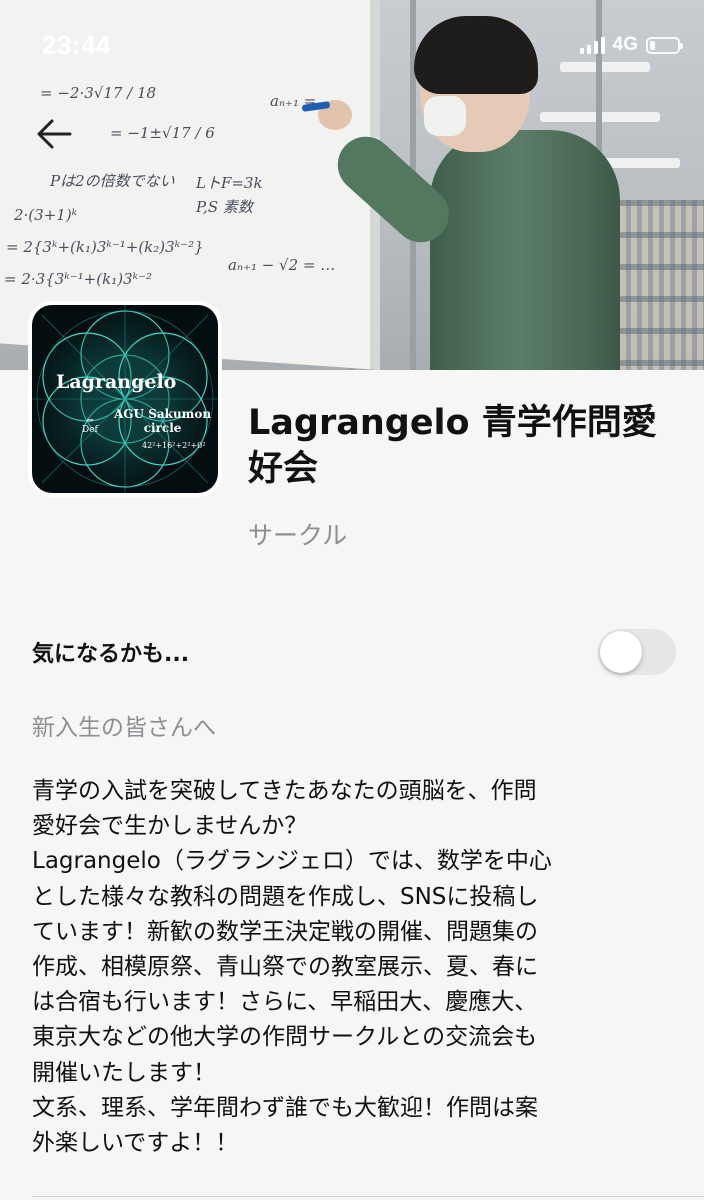 This screenshot has width=704, height=1200. What do you see at coordinates (46, 215) in the screenshot?
I see `whiteboard-writing: 2·(3+1)ᵏ` at bounding box center [46, 215].